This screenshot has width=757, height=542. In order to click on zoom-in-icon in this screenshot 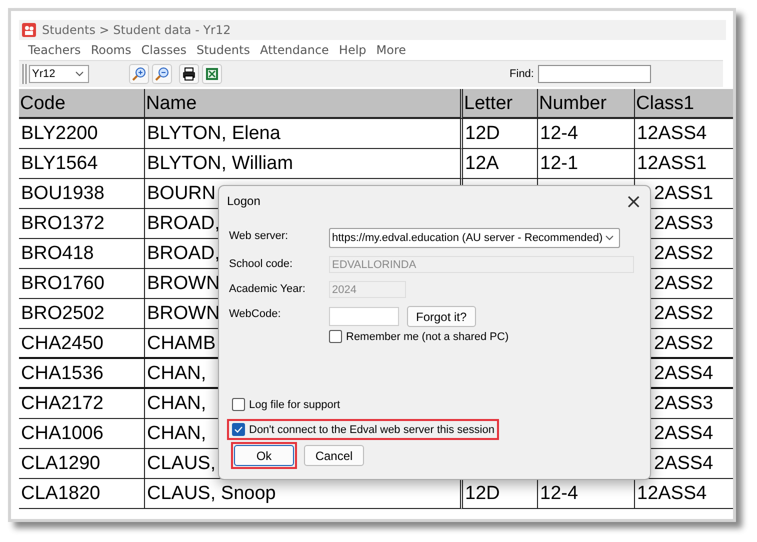, I will do `click(139, 74)`.